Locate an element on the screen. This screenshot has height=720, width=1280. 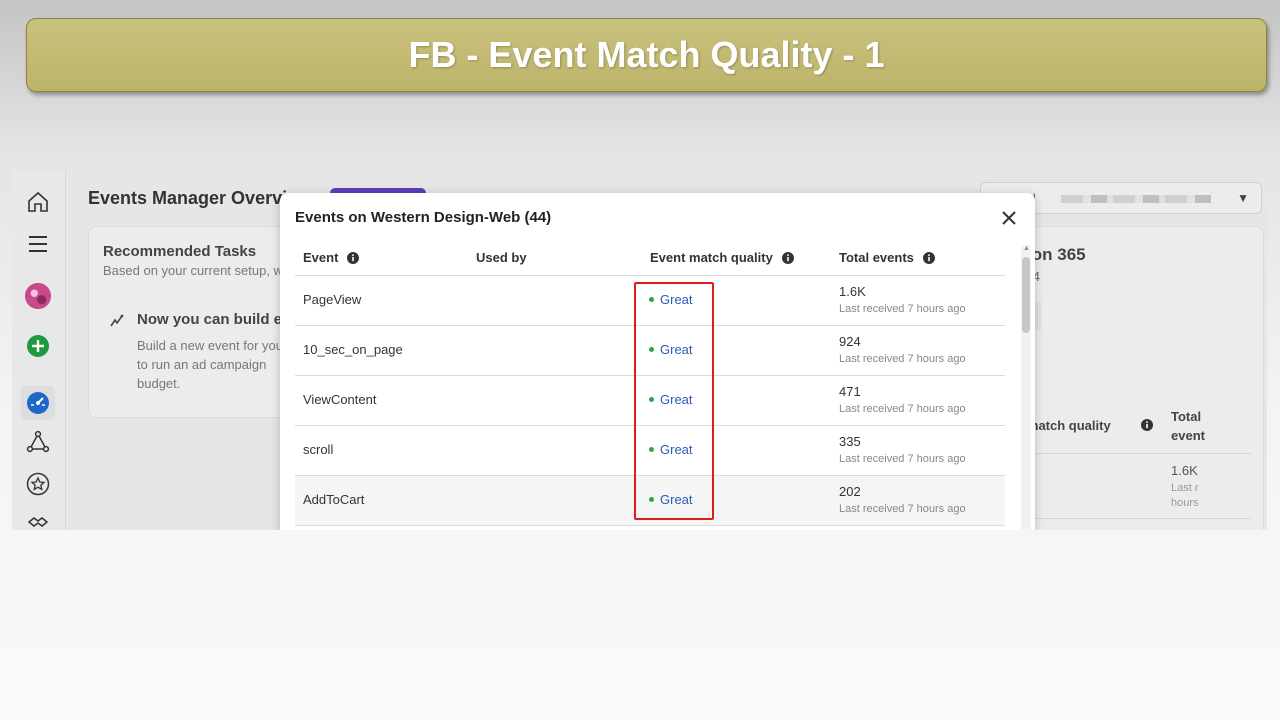
task-title: Now you can build ev is located at coordinates (214, 319).